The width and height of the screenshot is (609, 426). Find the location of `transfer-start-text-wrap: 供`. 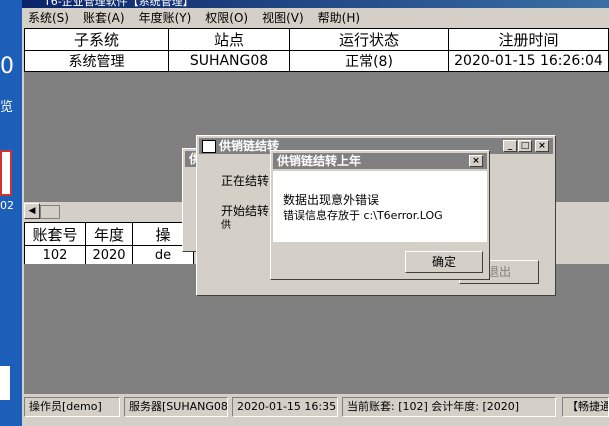

transfer-start-text-wrap: 供 is located at coordinates (226, 225).